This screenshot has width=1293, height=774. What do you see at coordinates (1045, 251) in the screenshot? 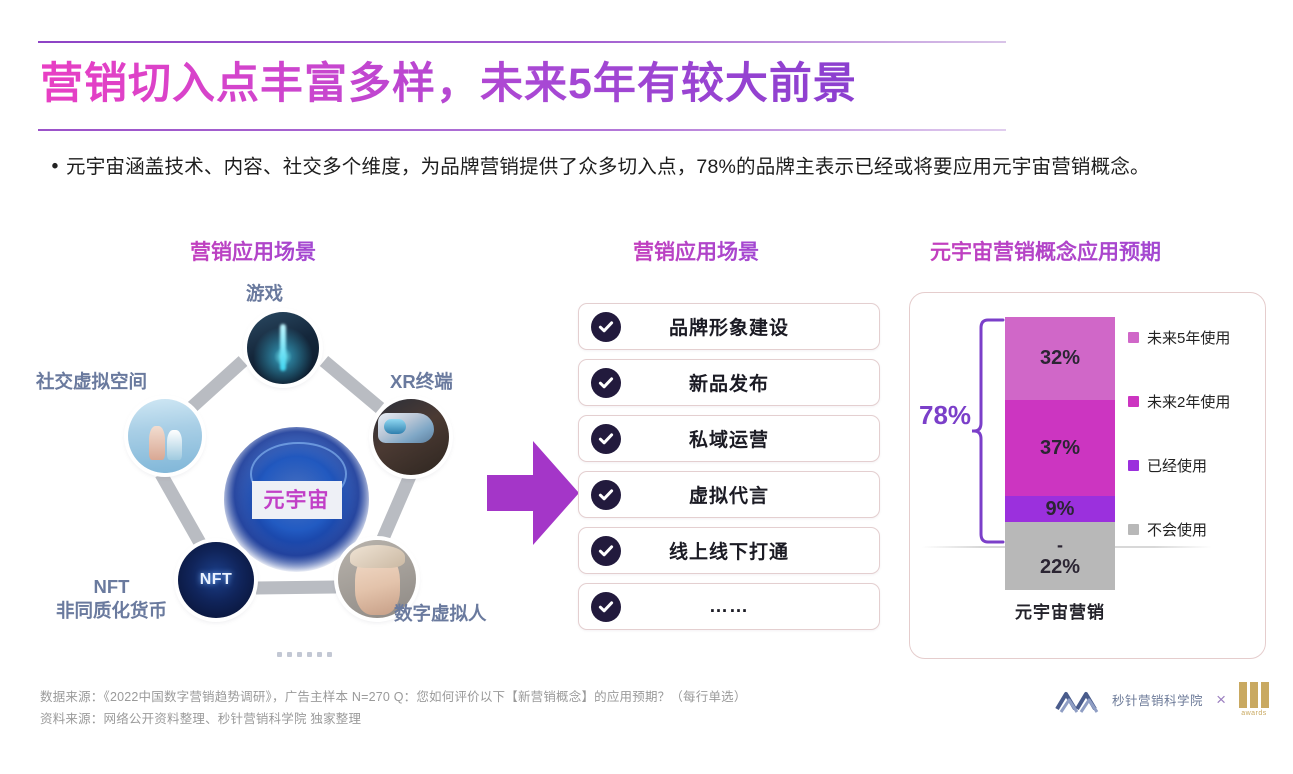
I see `section-heading-right: 元宇宙营销概念应用预期` at bounding box center [1045, 251].